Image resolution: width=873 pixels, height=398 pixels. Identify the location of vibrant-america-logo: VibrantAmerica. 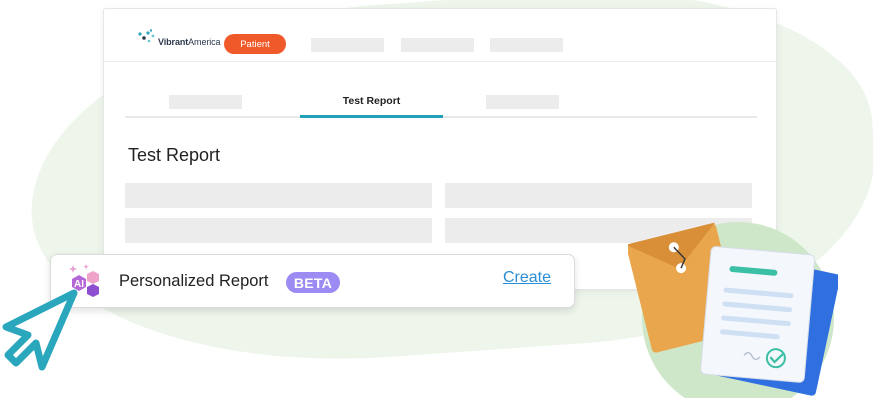
(179, 38).